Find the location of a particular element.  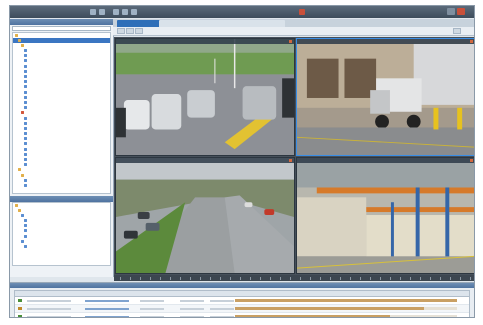

view-toolbar is located at coordinates (293, 31).